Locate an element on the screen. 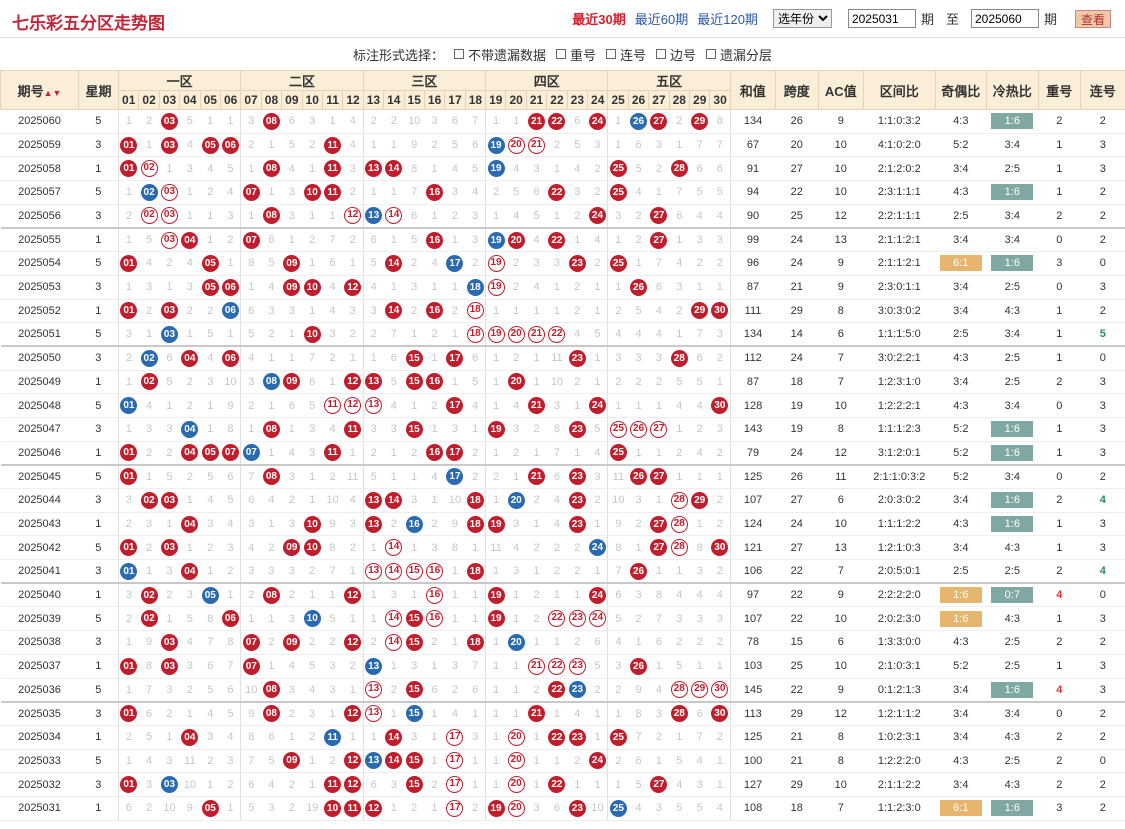  ball-cell: 07 is located at coordinates (251, 642).